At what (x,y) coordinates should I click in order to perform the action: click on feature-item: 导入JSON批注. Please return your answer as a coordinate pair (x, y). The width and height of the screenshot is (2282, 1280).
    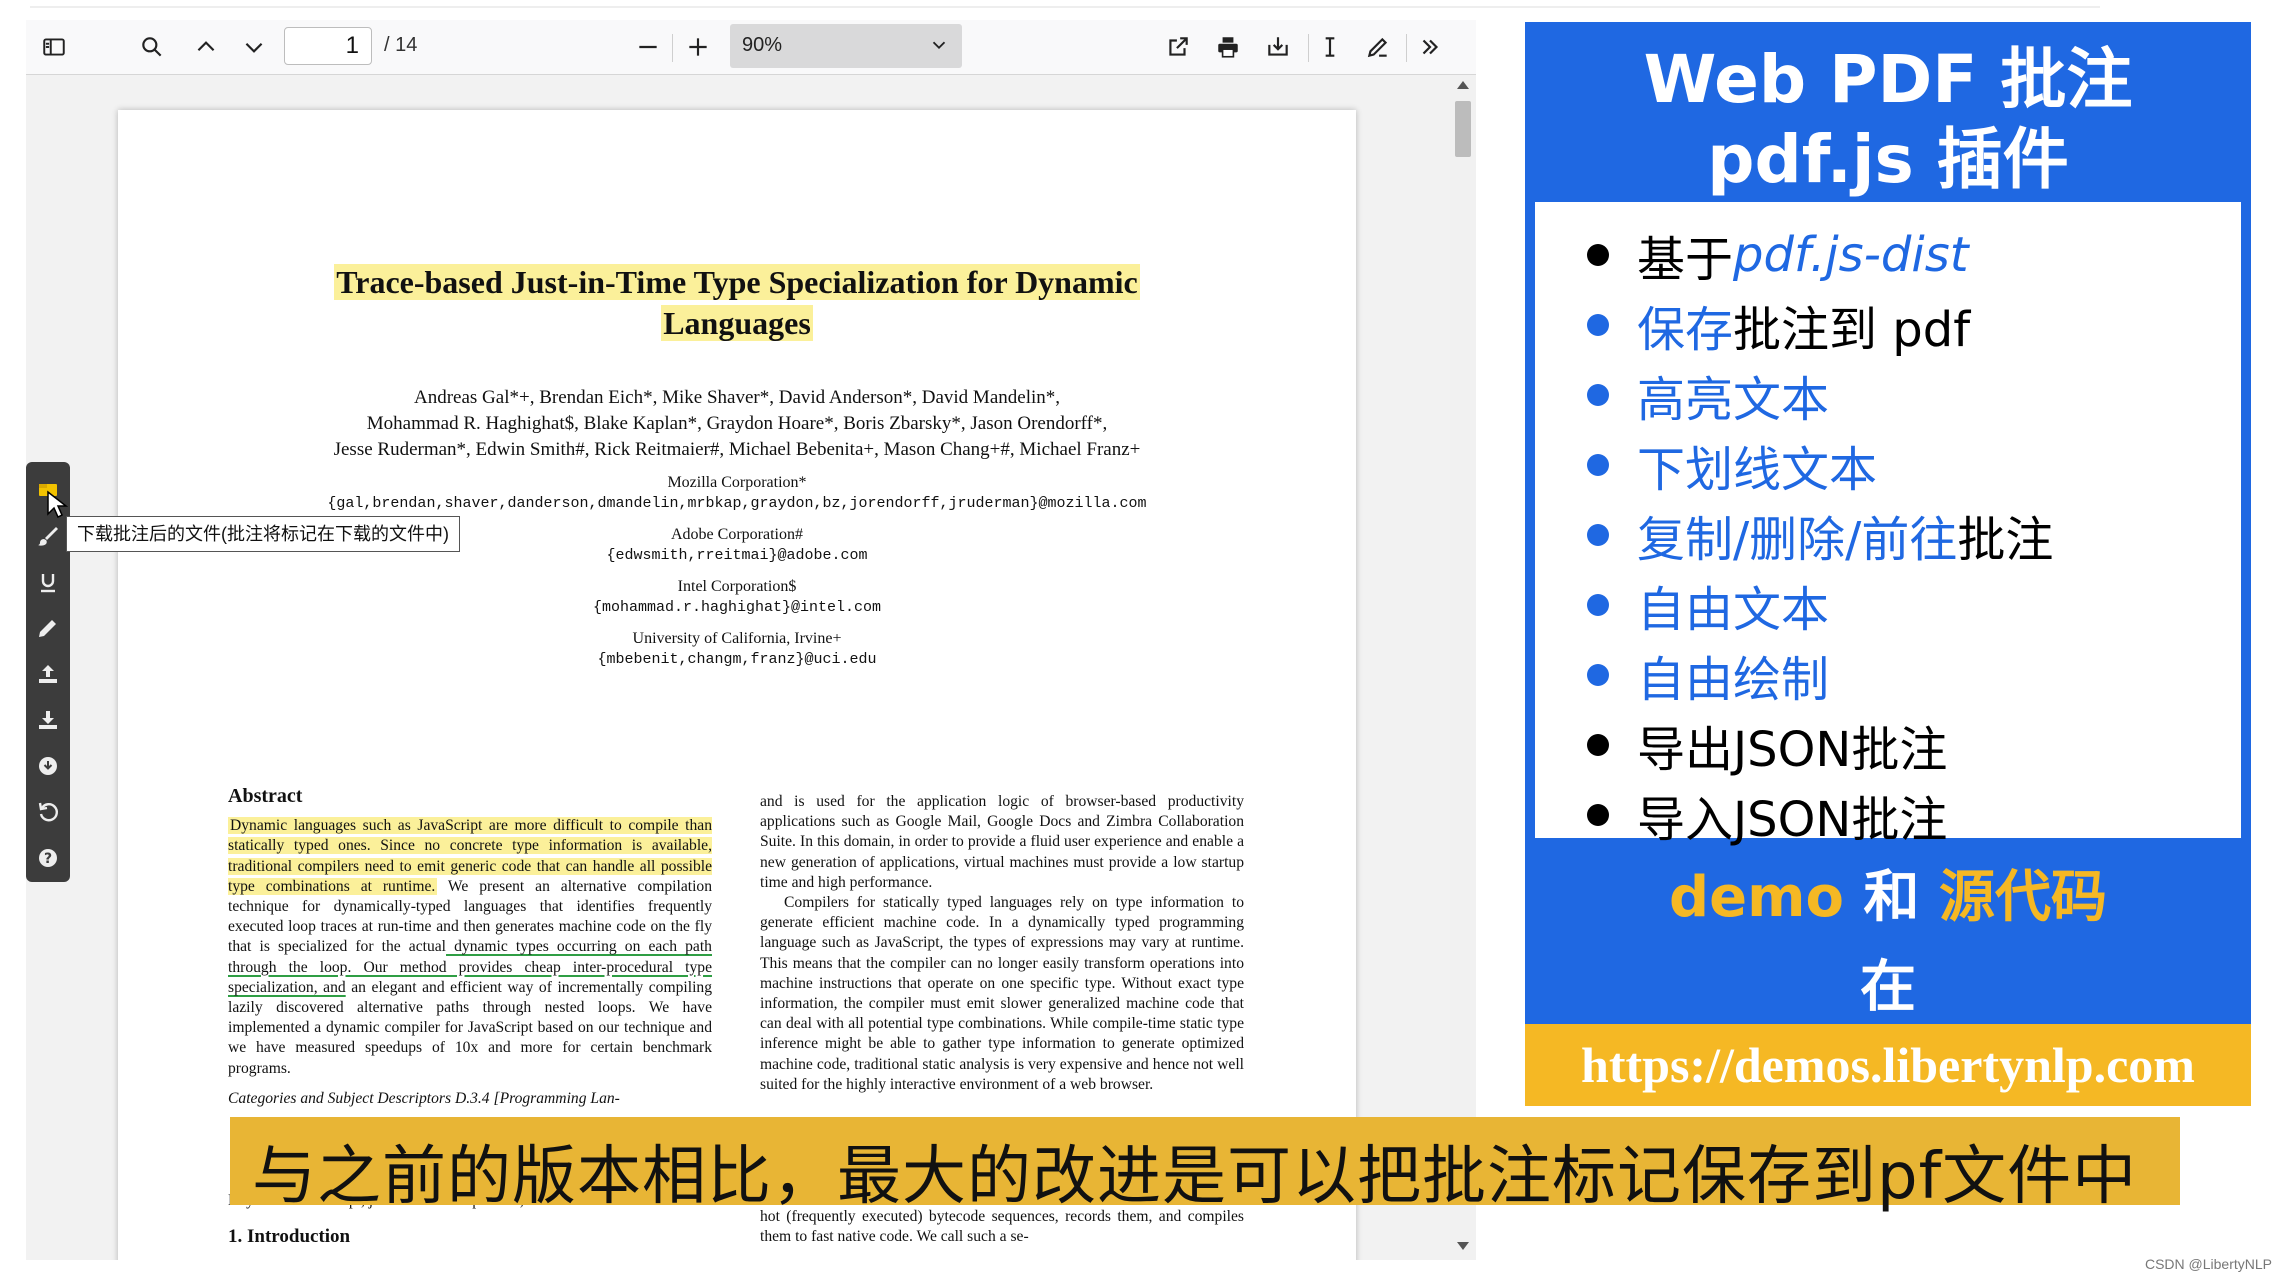
    Looking at the image, I should click on (1767, 816).